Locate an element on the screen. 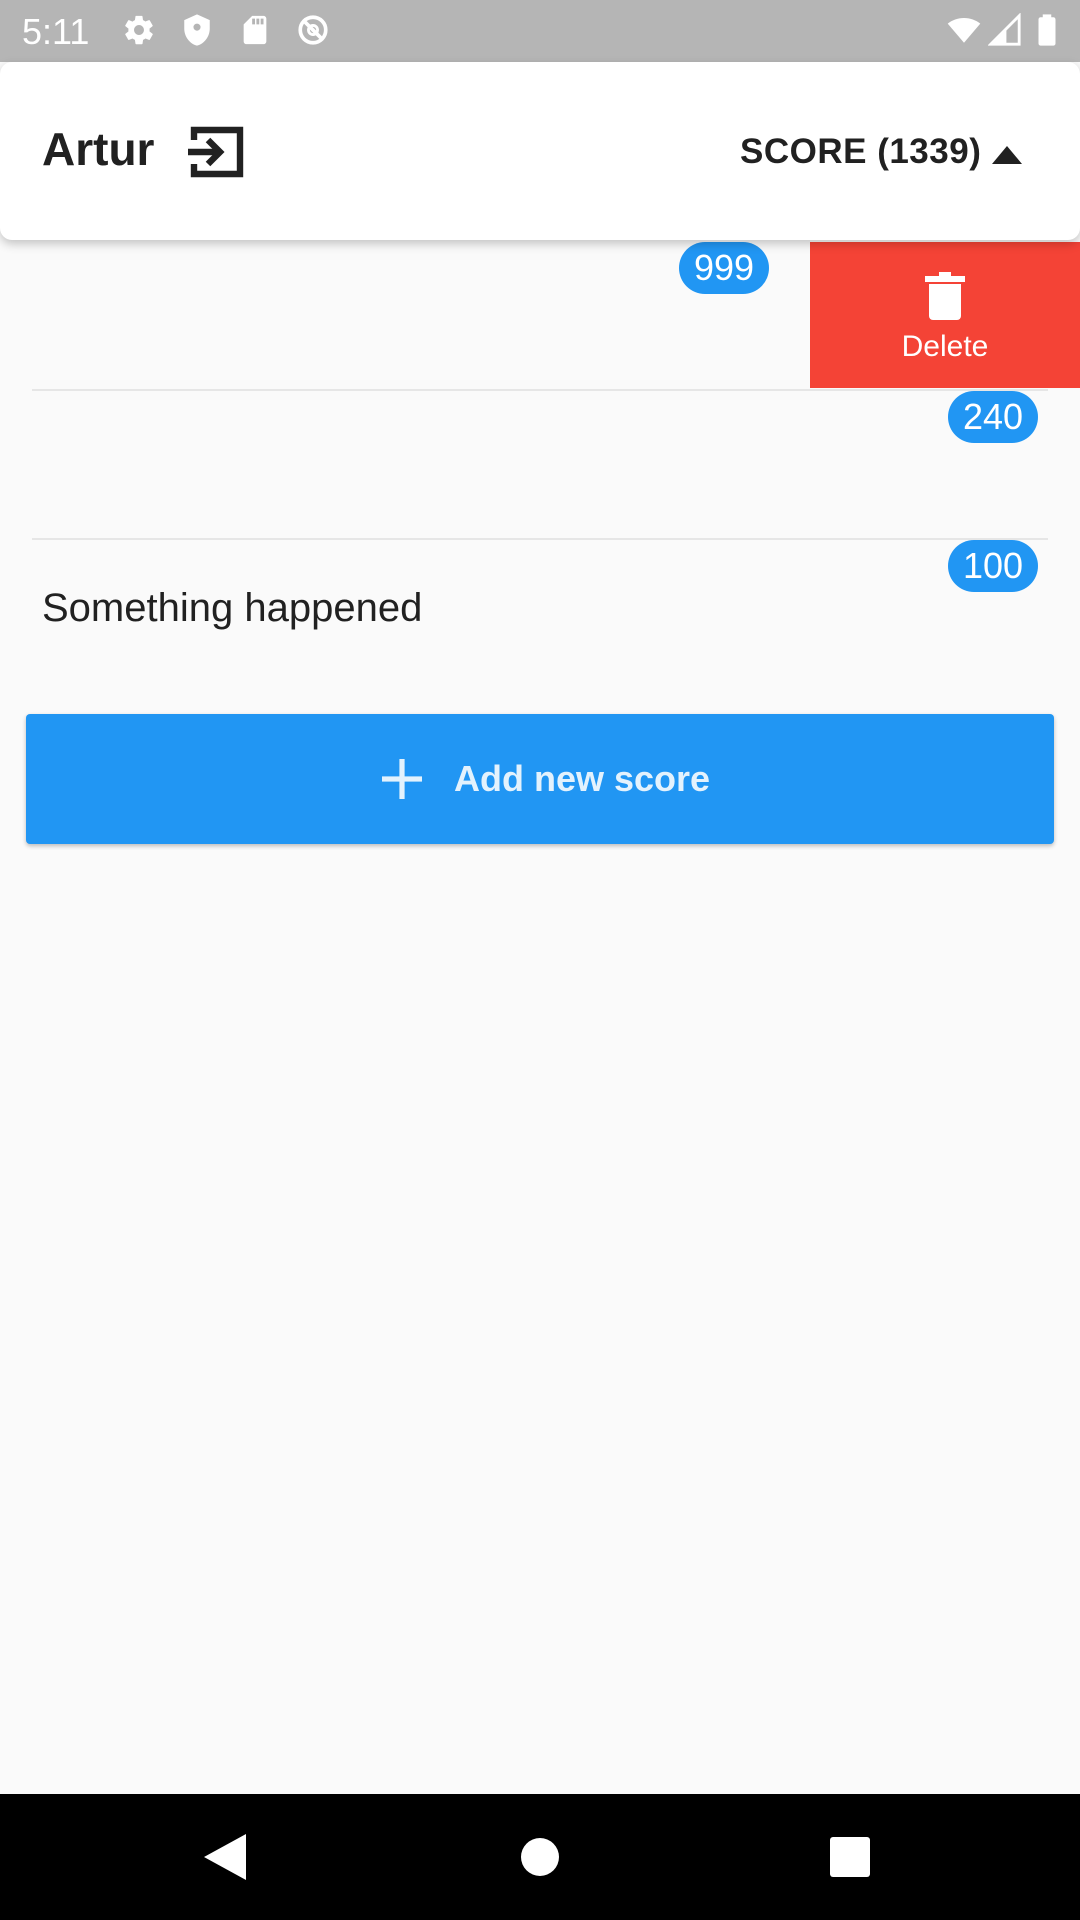  logout-icon is located at coordinates (216, 152).